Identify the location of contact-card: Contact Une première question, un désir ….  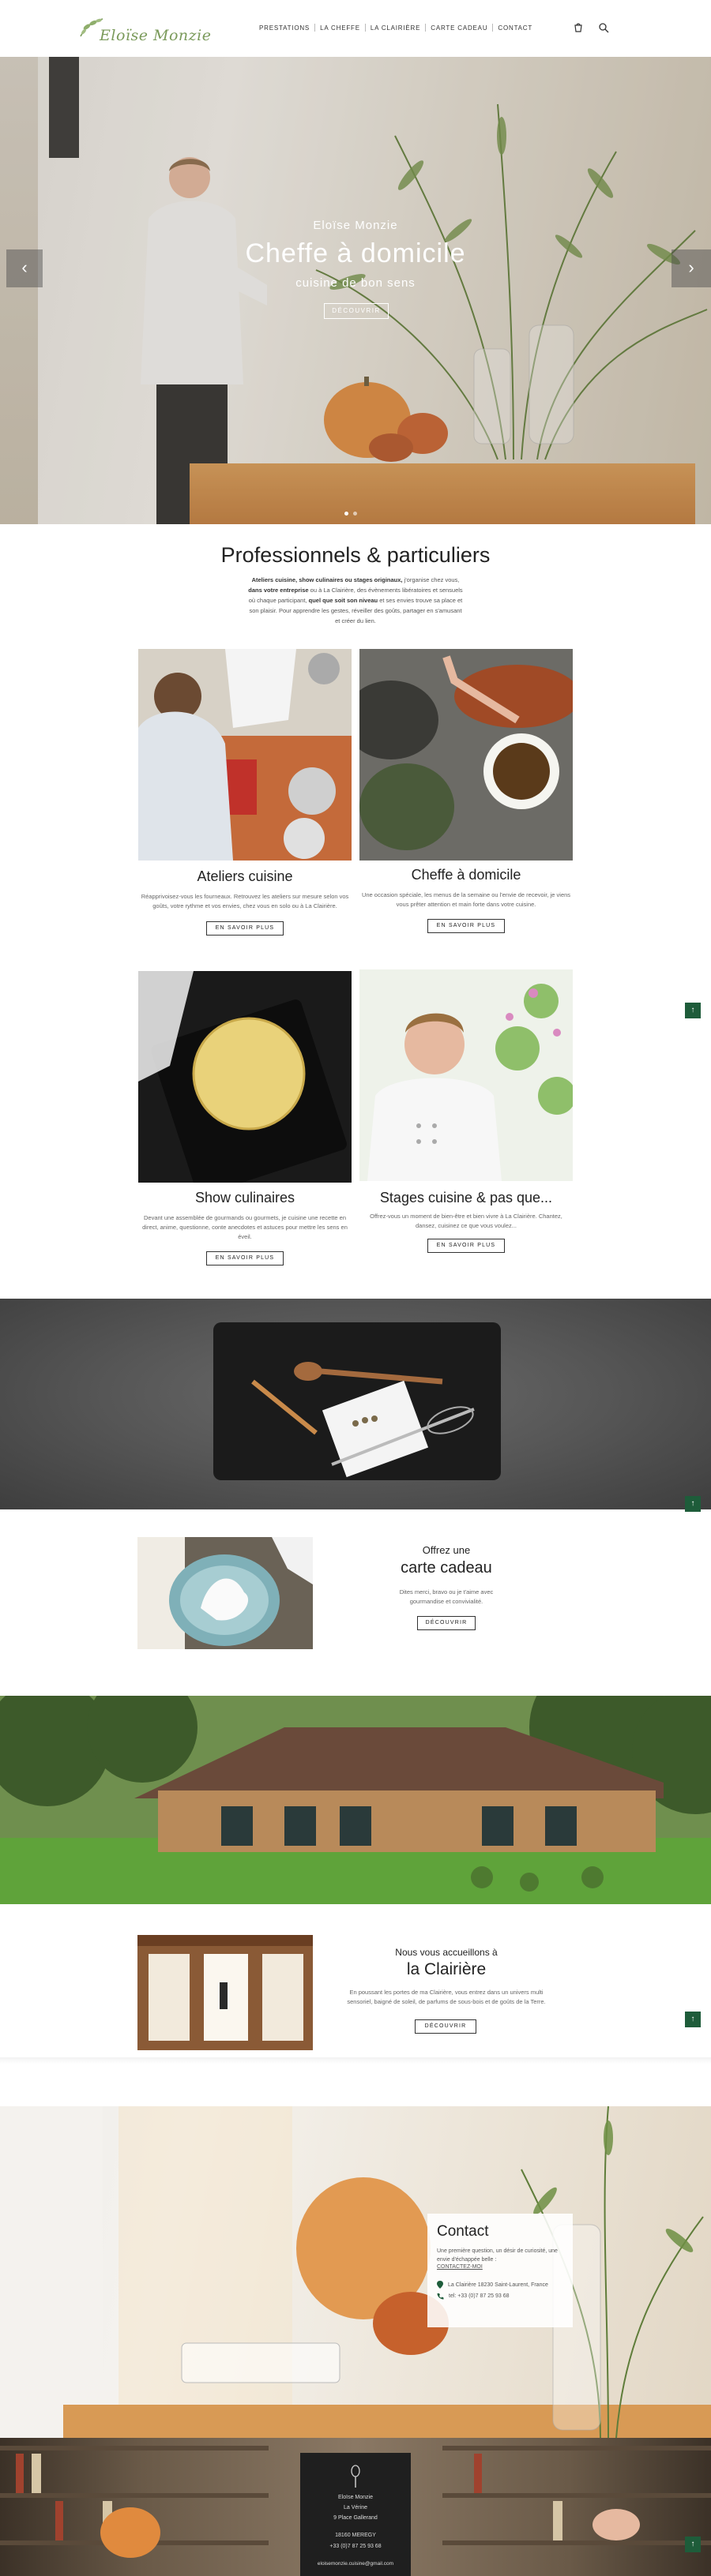
(500, 2270).